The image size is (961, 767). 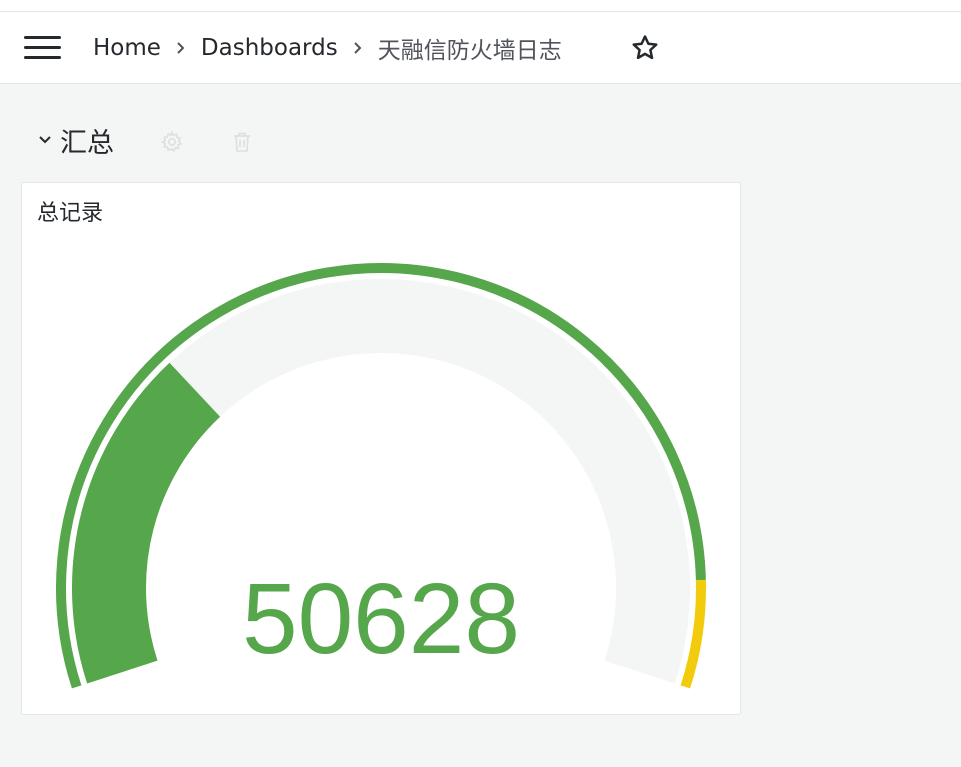 What do you see at coordinates (381, 619) in the screenshot?
I see `gauge-value-text: 50628` at bounding box center [381, 619].